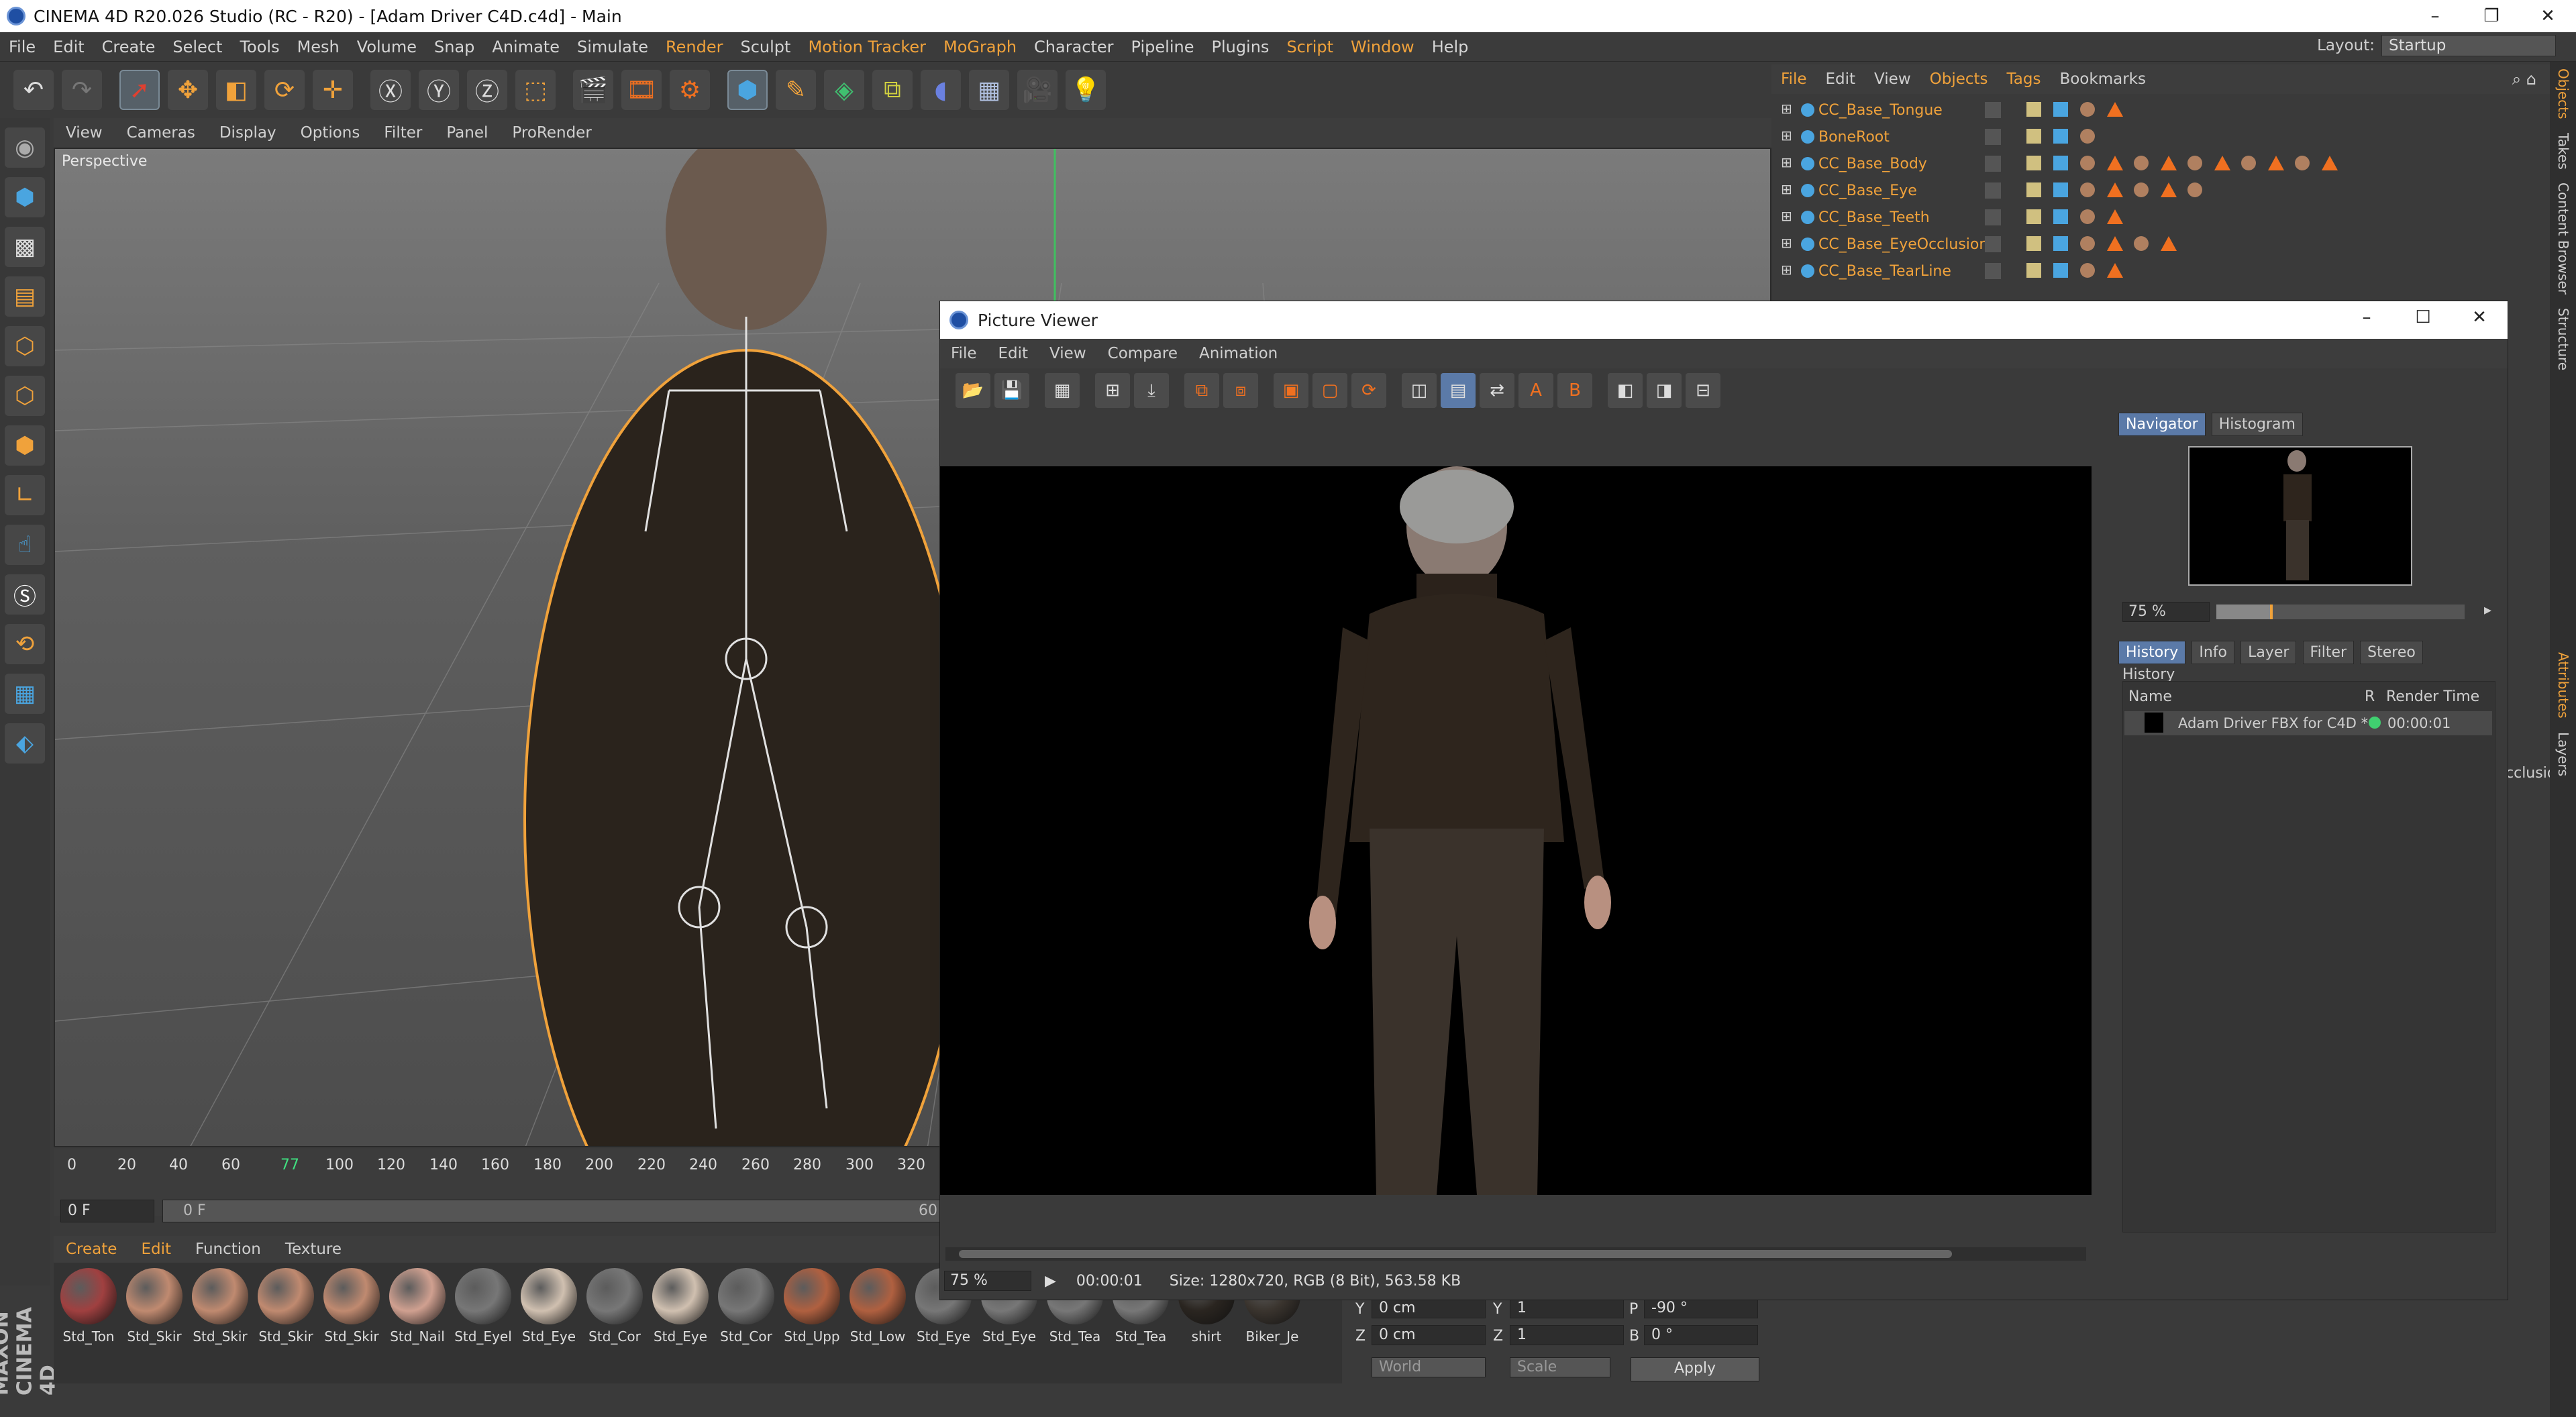  Describe the element at coordinates (1074, 47) in the screenshot. I see `menu-character: Character` at that location.